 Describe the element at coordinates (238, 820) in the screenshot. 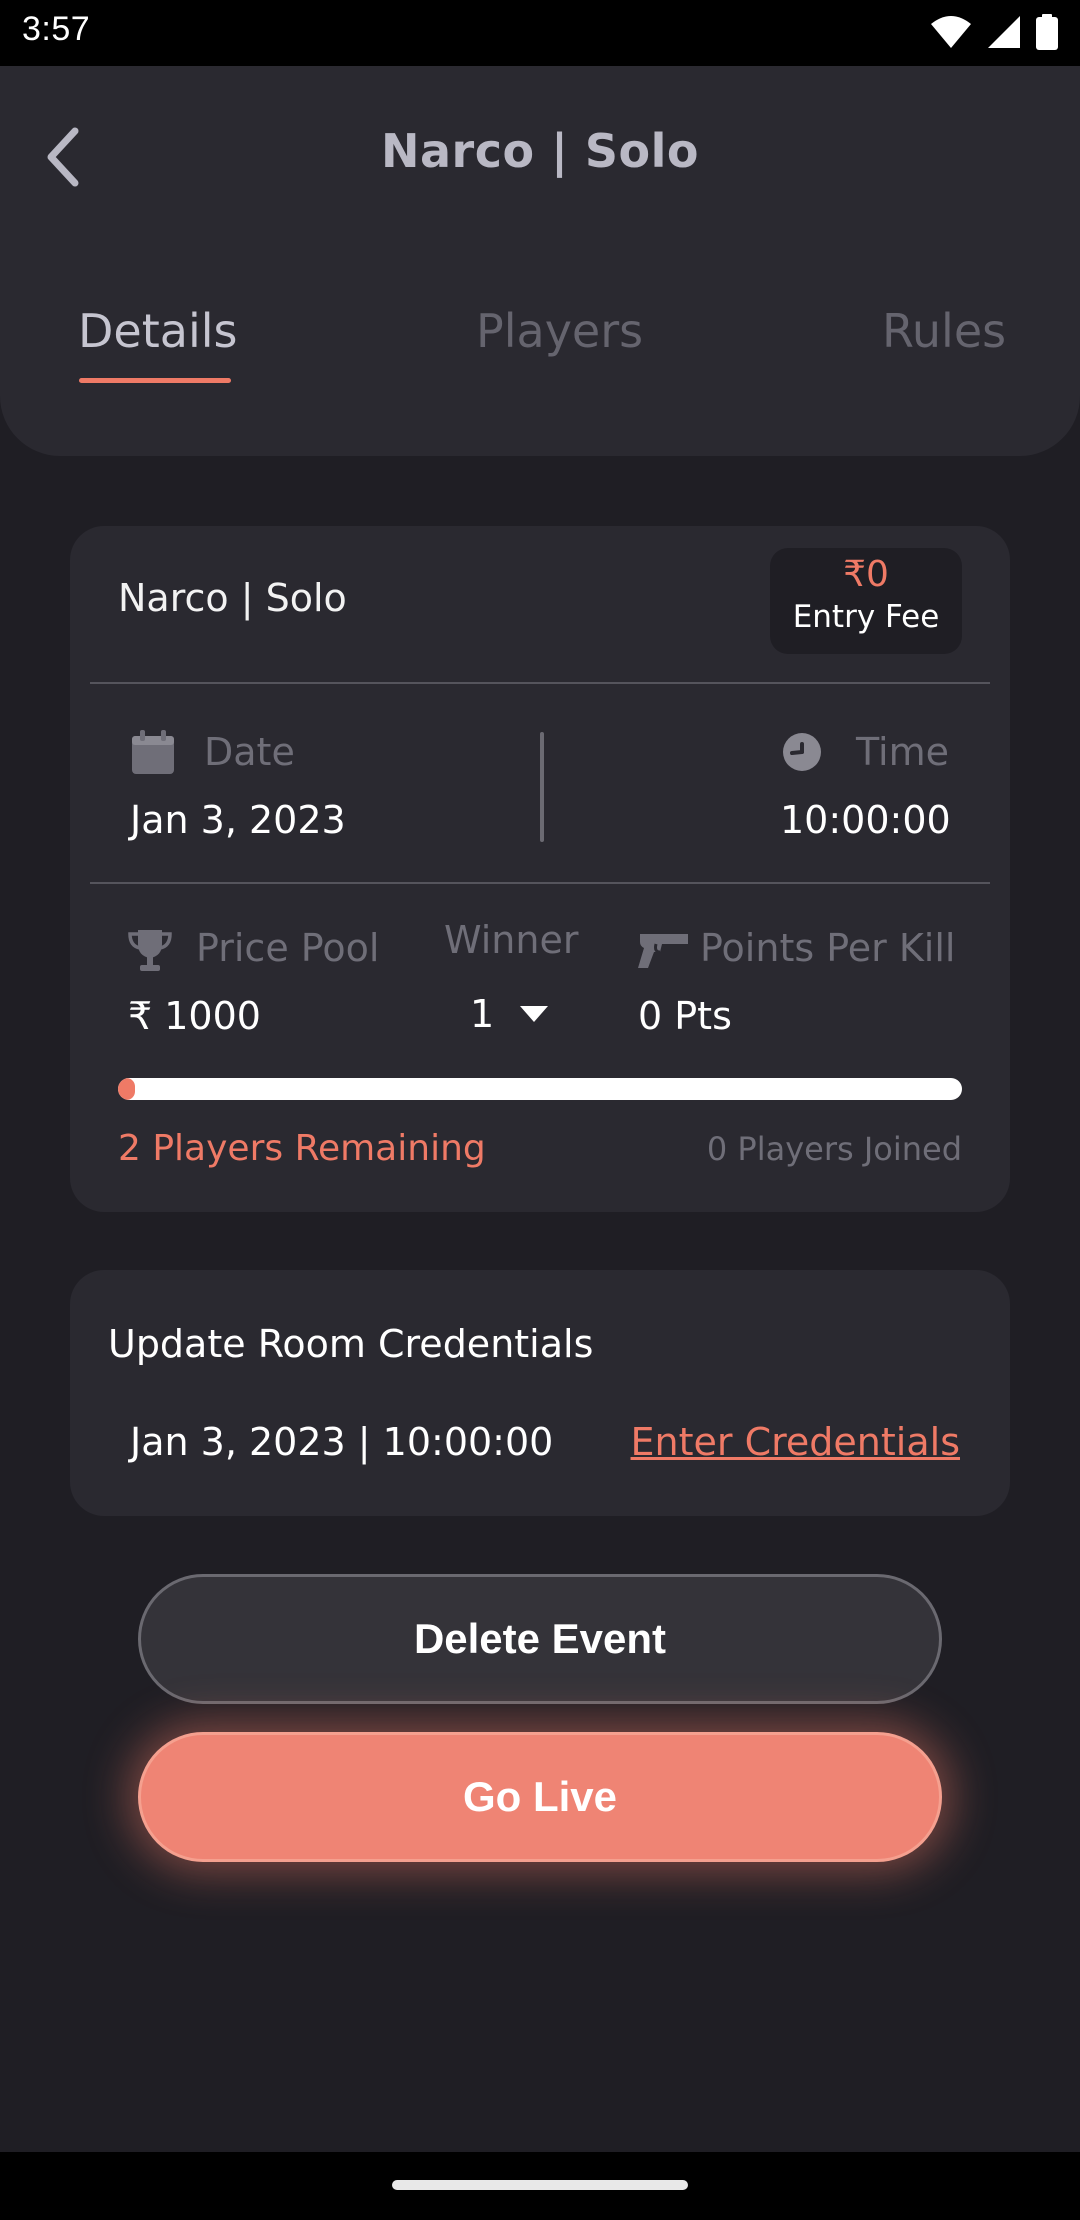

I see `date-value: Jan 3, 2023` at that location.